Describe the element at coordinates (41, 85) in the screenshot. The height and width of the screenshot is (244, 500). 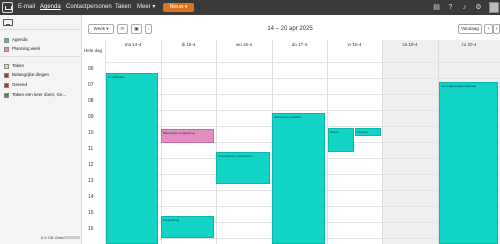
I see `calendar-item-gereed: Gereed` at that location.